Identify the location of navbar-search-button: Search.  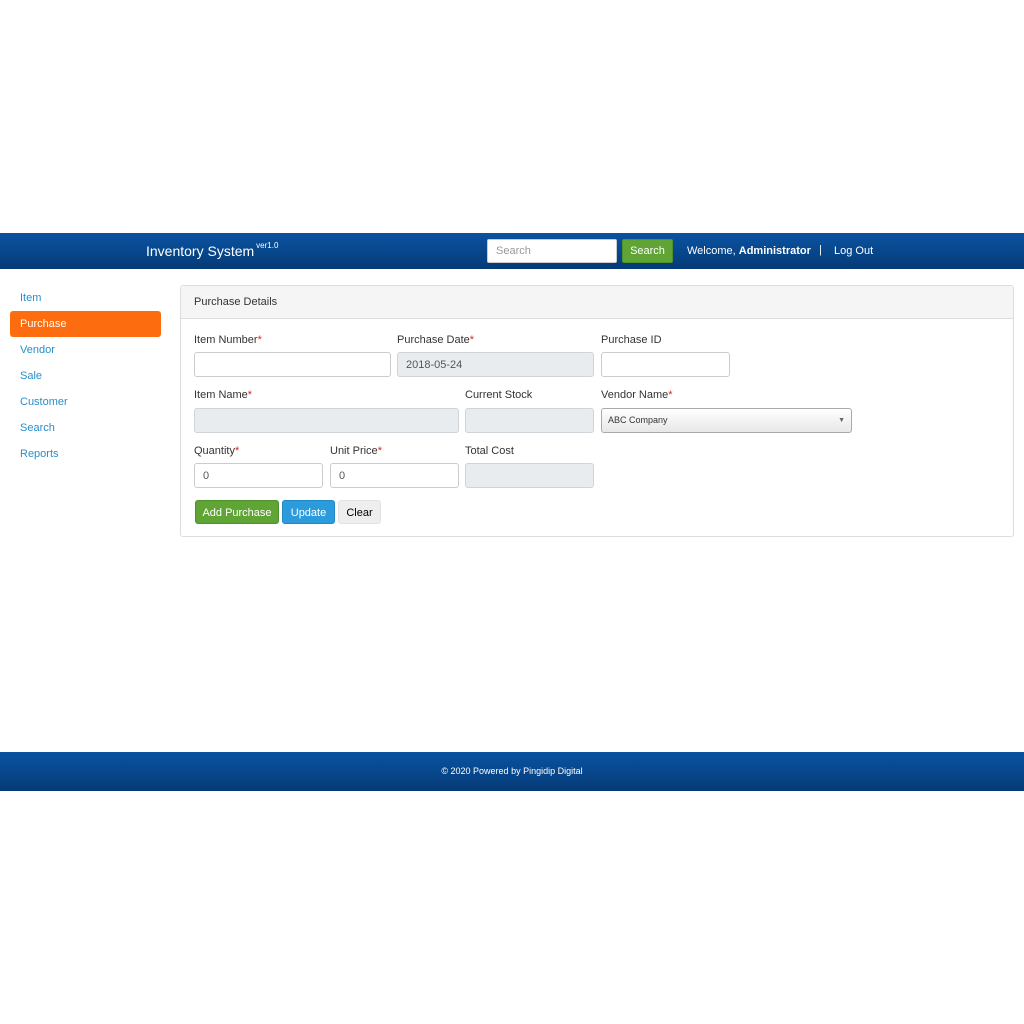
(647, 251).